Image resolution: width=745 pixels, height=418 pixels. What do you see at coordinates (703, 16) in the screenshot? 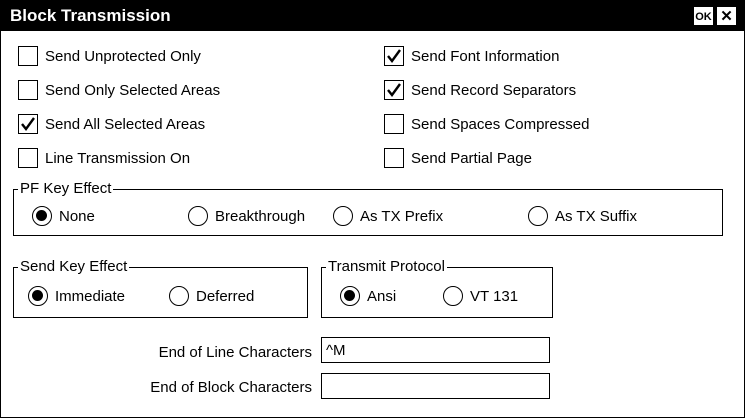
I see `ok-button: OK` at bounding box center [703, 16].